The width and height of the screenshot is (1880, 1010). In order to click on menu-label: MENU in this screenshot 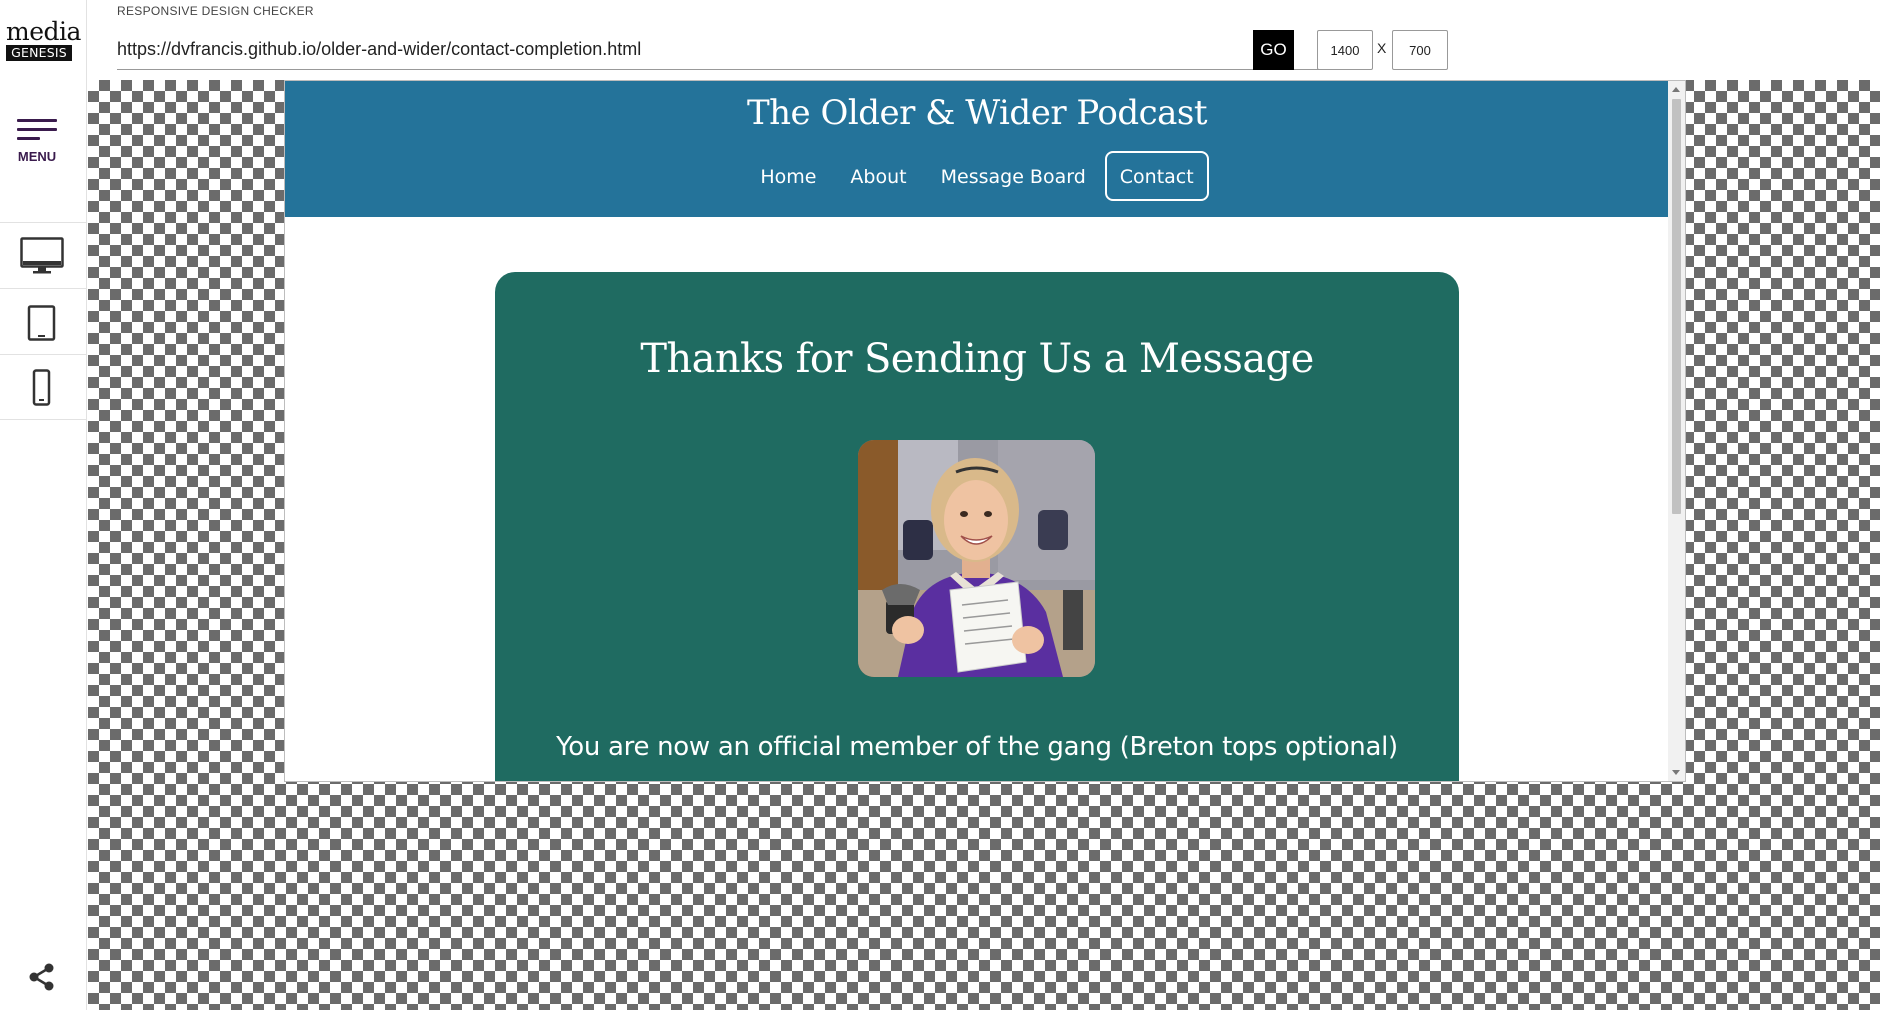, I will do `click(37, 156)`.